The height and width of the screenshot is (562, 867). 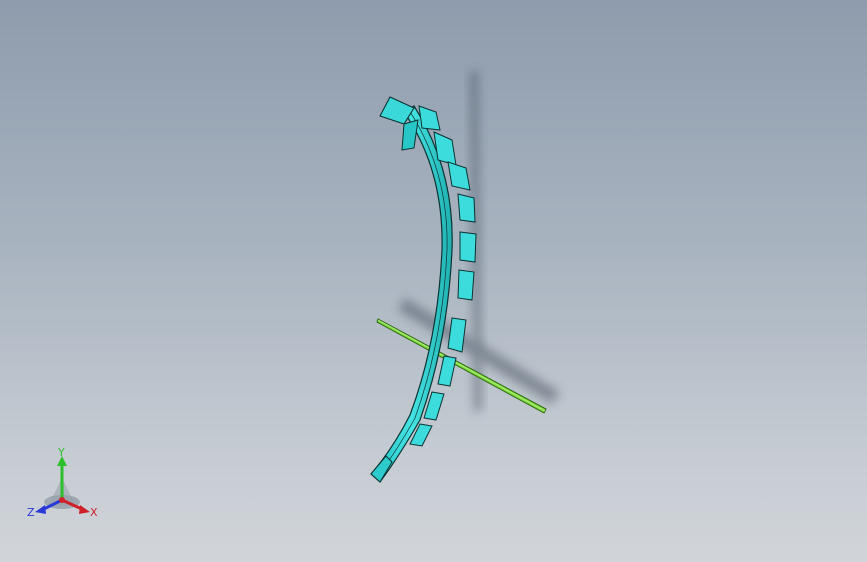 What do you see at coordinates (31, 512) in the screenshot?
I see `z-axis-label: Z` at bounding box center [31, 512].